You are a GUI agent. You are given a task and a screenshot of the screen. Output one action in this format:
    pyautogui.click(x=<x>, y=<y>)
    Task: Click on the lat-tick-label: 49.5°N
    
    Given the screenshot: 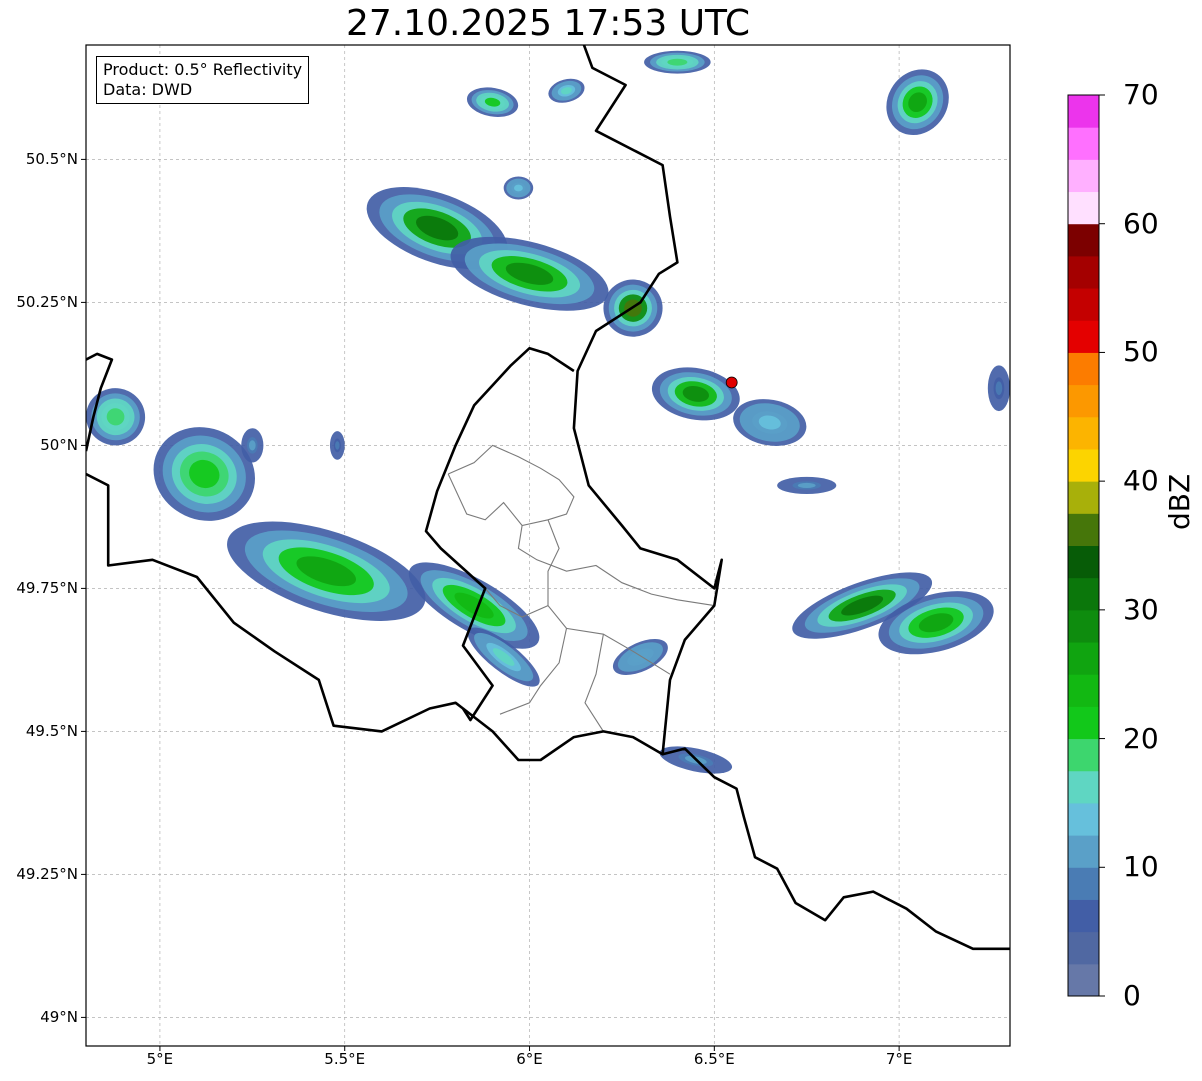 What is the action you would take?
    pyautogui.click(x=51, y=731)
    